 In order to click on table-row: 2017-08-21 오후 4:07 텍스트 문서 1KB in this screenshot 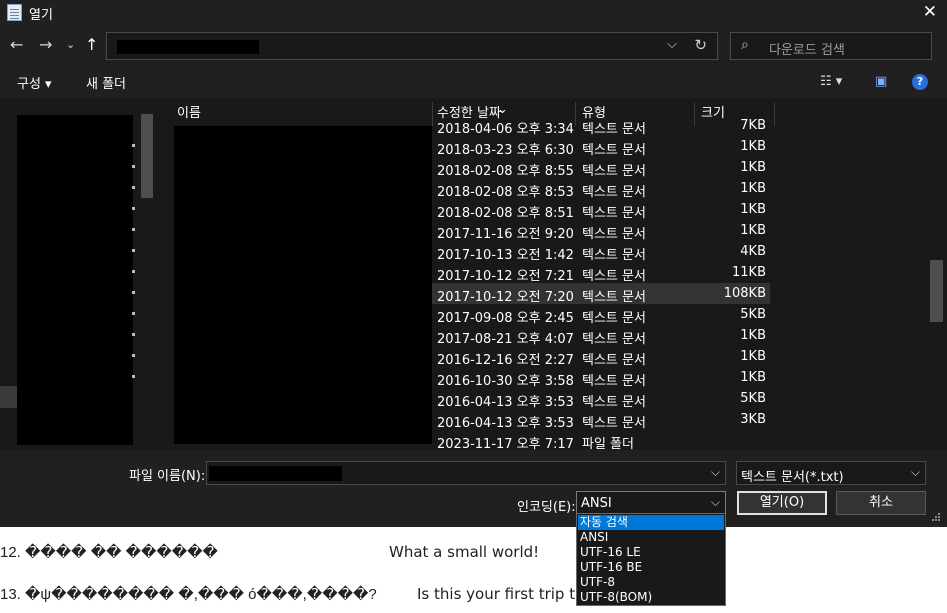, I will do `click(601, 336)`.